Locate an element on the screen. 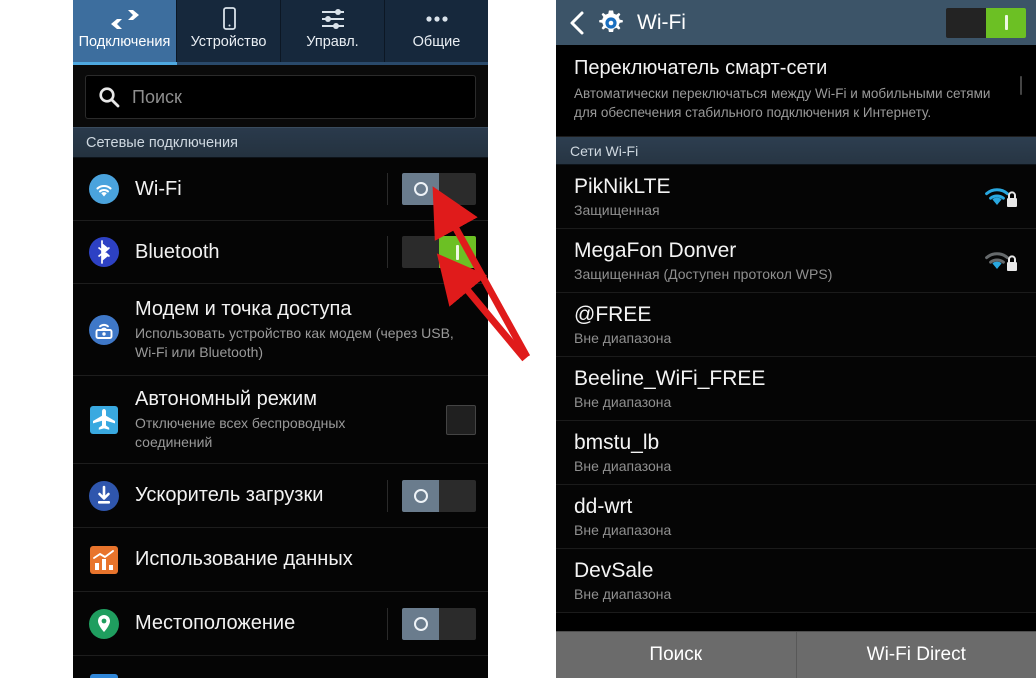  other-networks-icon is located at coordinates (104, 675).